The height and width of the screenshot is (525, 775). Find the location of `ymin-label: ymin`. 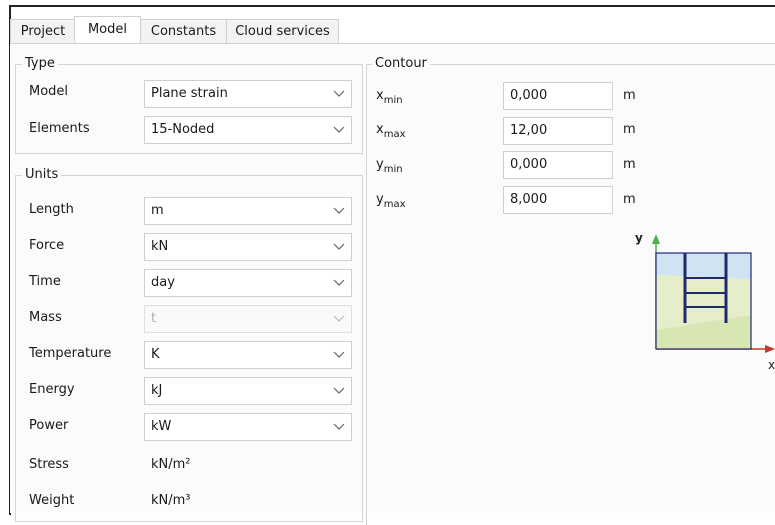

ymin-label: ymin is located at coordinates (389, 166).